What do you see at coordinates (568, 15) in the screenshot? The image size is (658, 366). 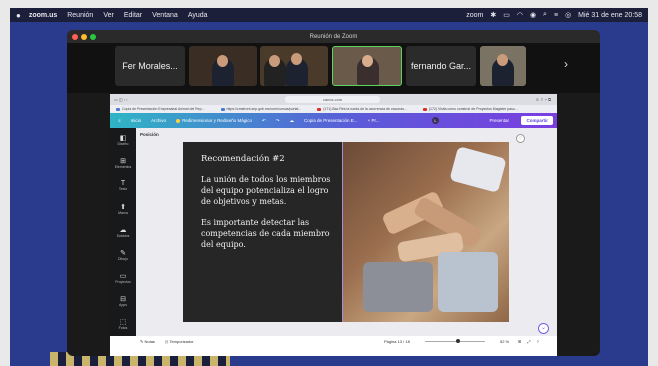 I see `siri-icon: ◎` at bounding box center [568, 15].